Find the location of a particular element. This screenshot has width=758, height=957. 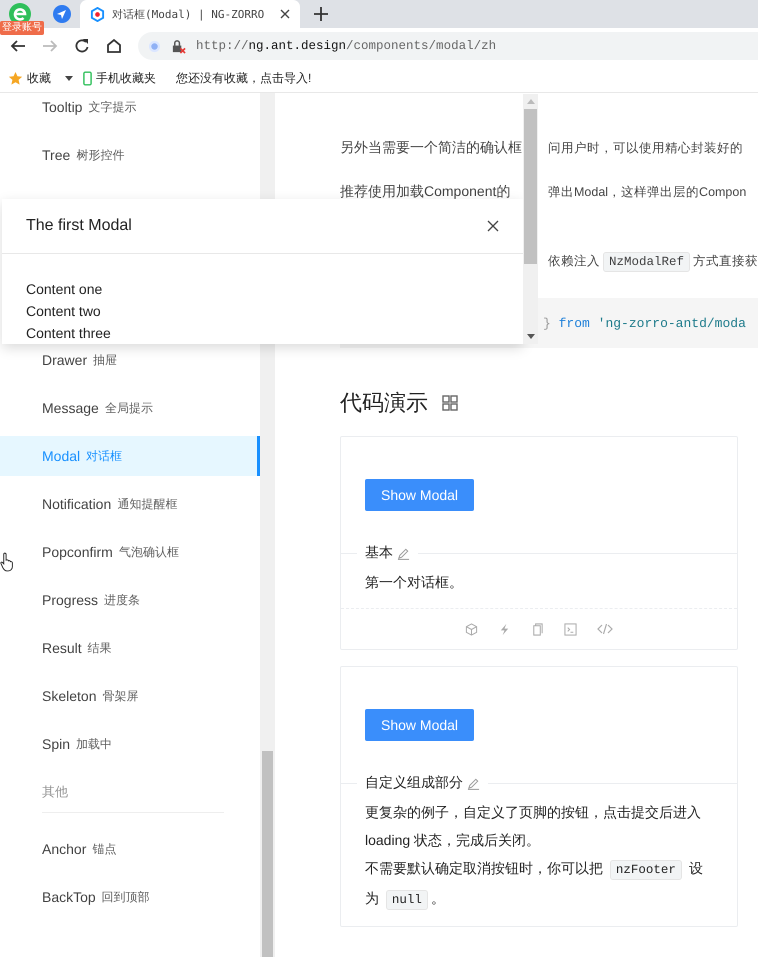

cube-icon is located at coordinates (471, 629).